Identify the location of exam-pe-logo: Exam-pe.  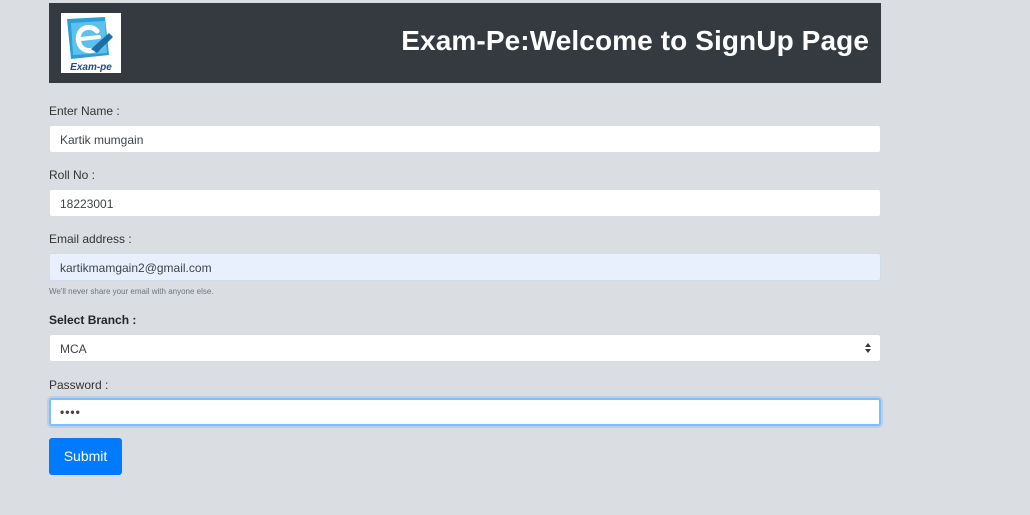
(91, 43).